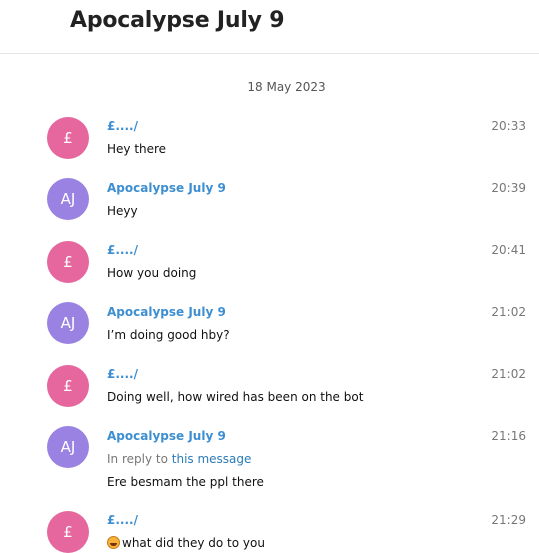  Describe the element at coordinates (152, 273) in the screenshot. I see `message-text: How you doing` at that location.